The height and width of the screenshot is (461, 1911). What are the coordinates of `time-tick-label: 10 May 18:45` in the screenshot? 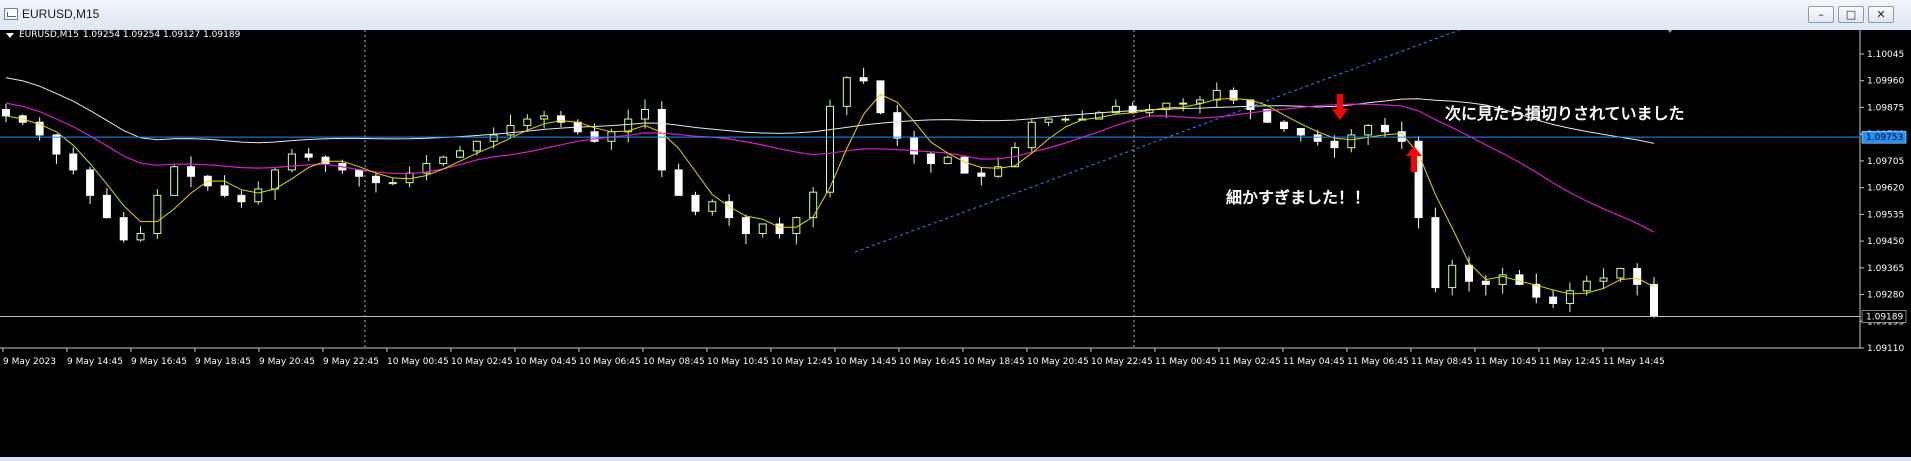 It's located at (994, 362).